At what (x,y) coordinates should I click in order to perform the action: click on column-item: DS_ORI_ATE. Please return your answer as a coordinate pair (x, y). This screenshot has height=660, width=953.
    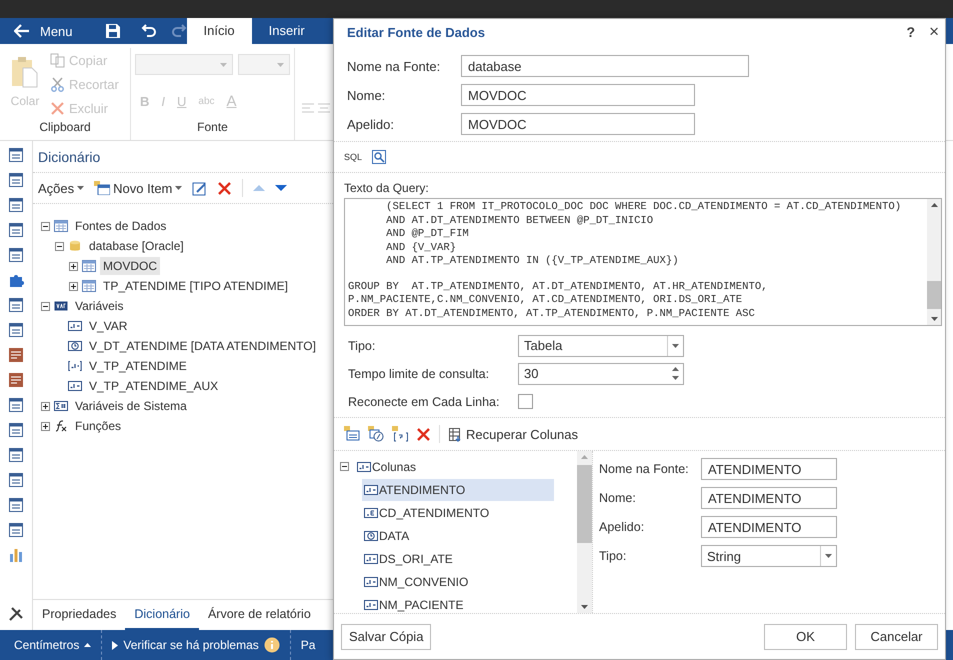
    Looking at the image, I should click on (458, 559).